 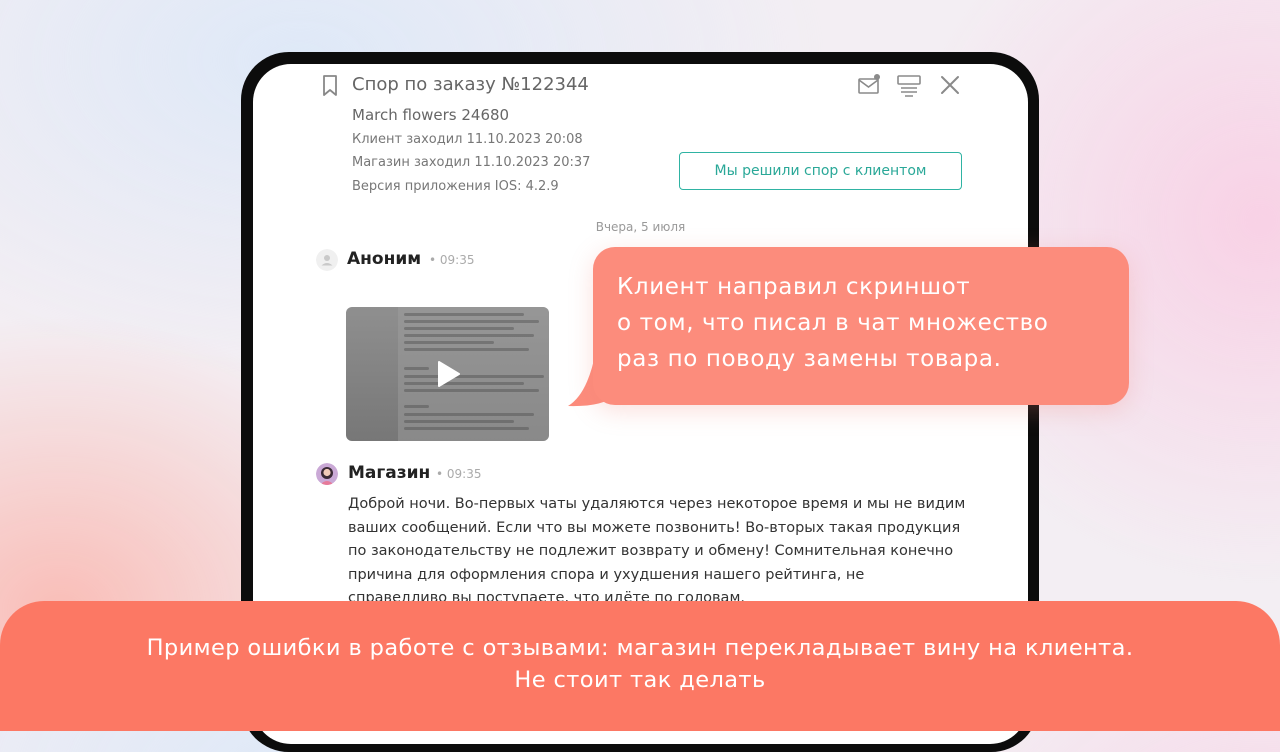 I want to click on play-icon, so click(x=448, y=374).